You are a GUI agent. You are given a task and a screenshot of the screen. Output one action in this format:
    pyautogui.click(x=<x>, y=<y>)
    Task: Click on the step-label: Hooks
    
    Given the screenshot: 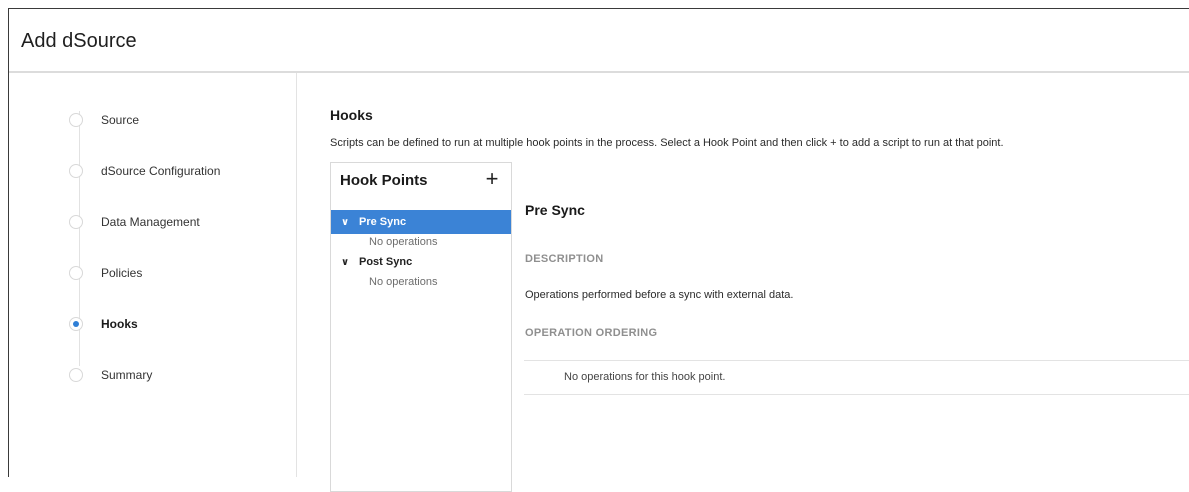 What is the action you would take?
    pyautogui.click(x=119, y=324)
    